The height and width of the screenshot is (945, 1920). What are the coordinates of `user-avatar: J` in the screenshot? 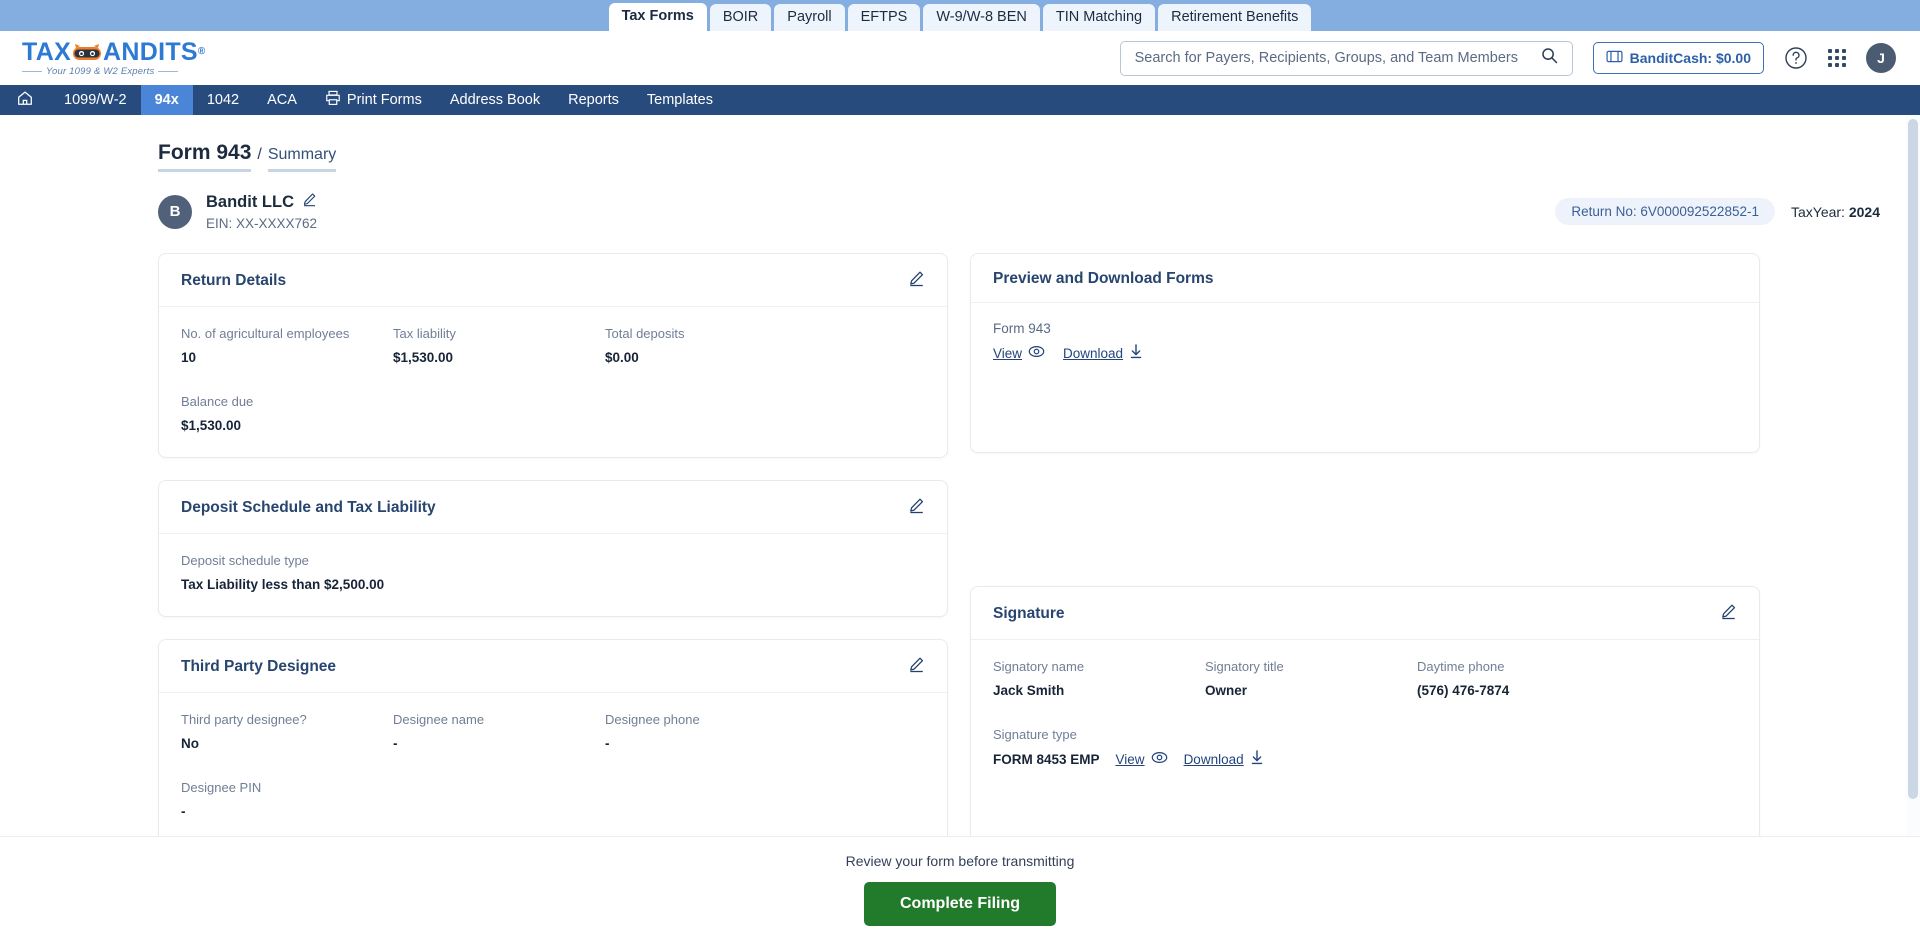 It's located at (1881, 58).